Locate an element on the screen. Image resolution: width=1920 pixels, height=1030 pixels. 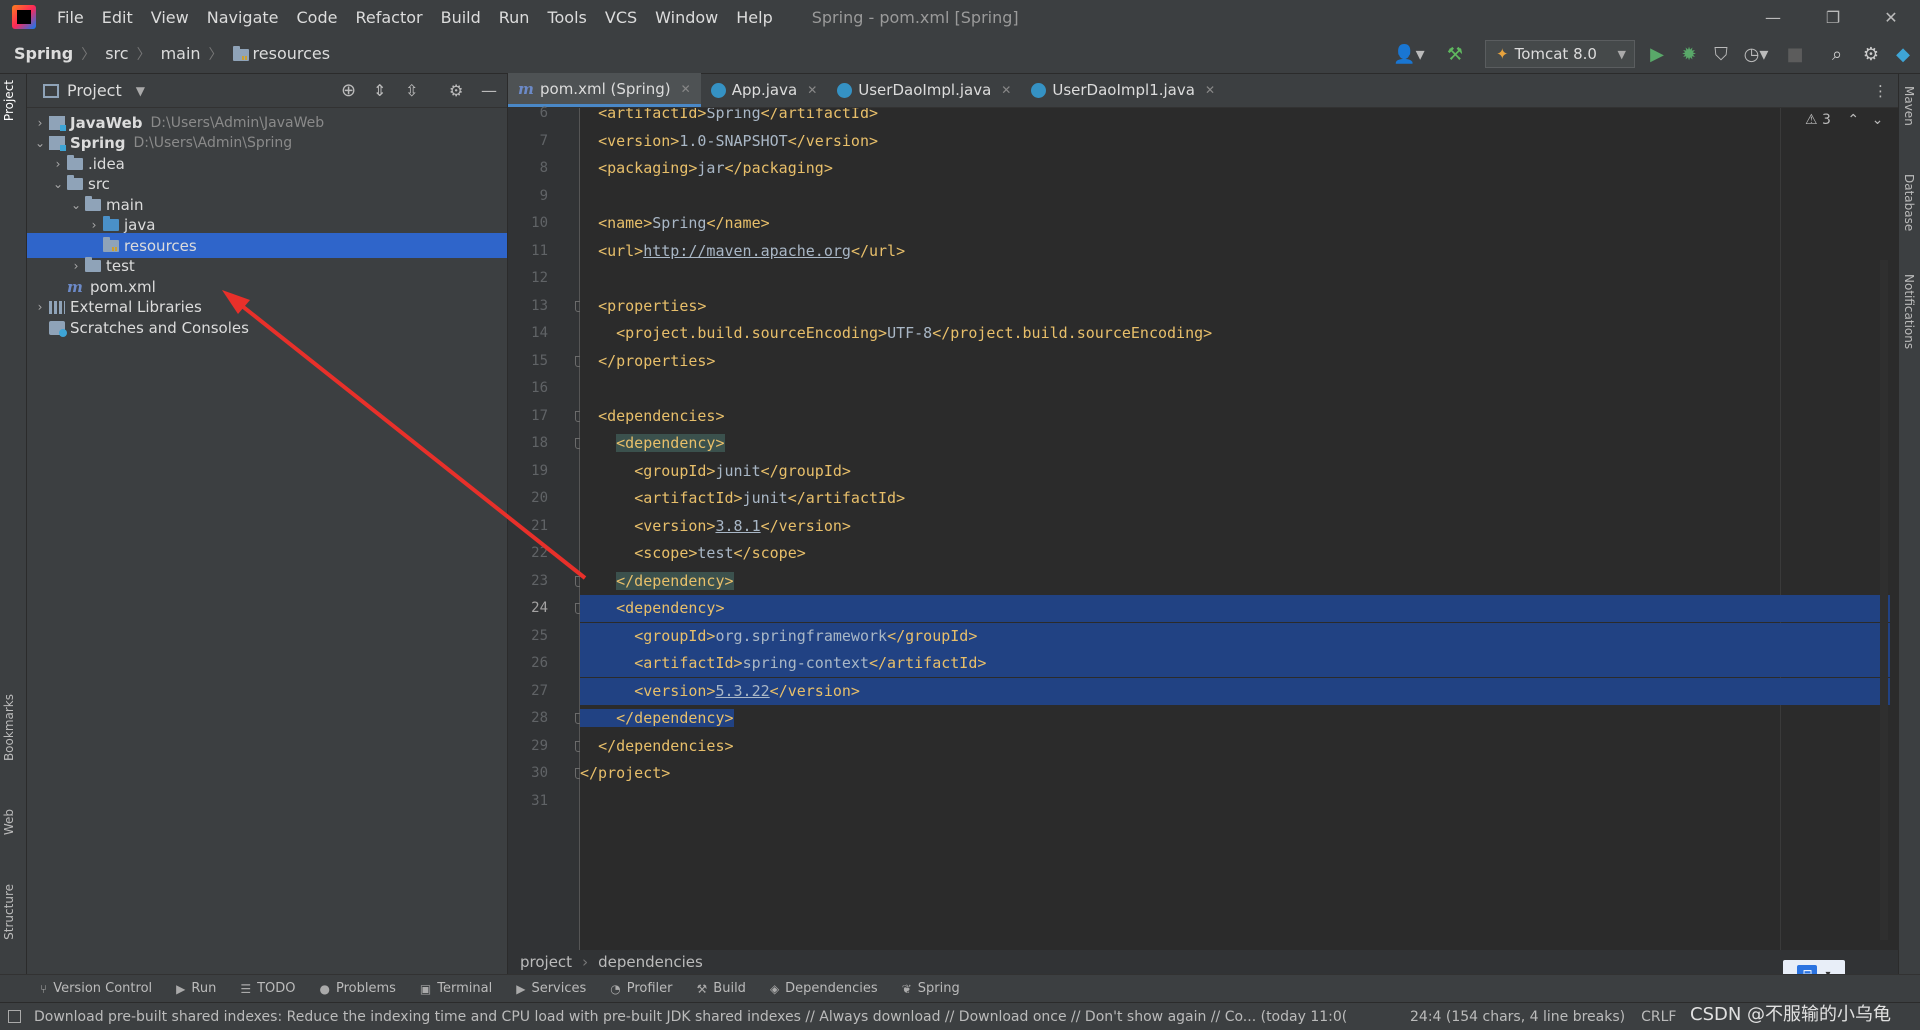
menu-tools: Tools is located at coordinates (566, 17).